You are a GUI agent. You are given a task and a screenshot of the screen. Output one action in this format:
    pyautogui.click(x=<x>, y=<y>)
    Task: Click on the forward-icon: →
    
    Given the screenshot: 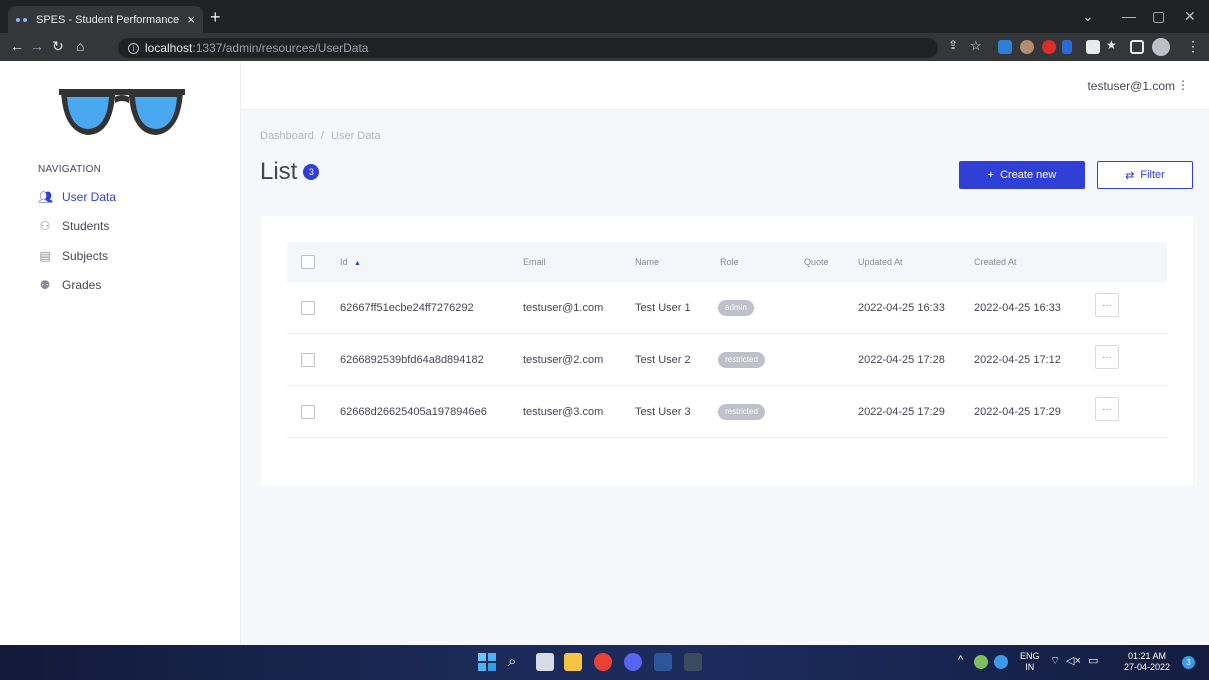 What is the action you would take?
    pyautogui.click(x=37, y=46)
    